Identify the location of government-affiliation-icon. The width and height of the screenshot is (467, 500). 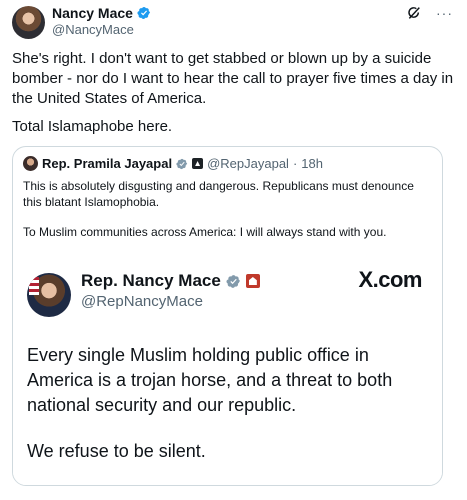
(198, 163).